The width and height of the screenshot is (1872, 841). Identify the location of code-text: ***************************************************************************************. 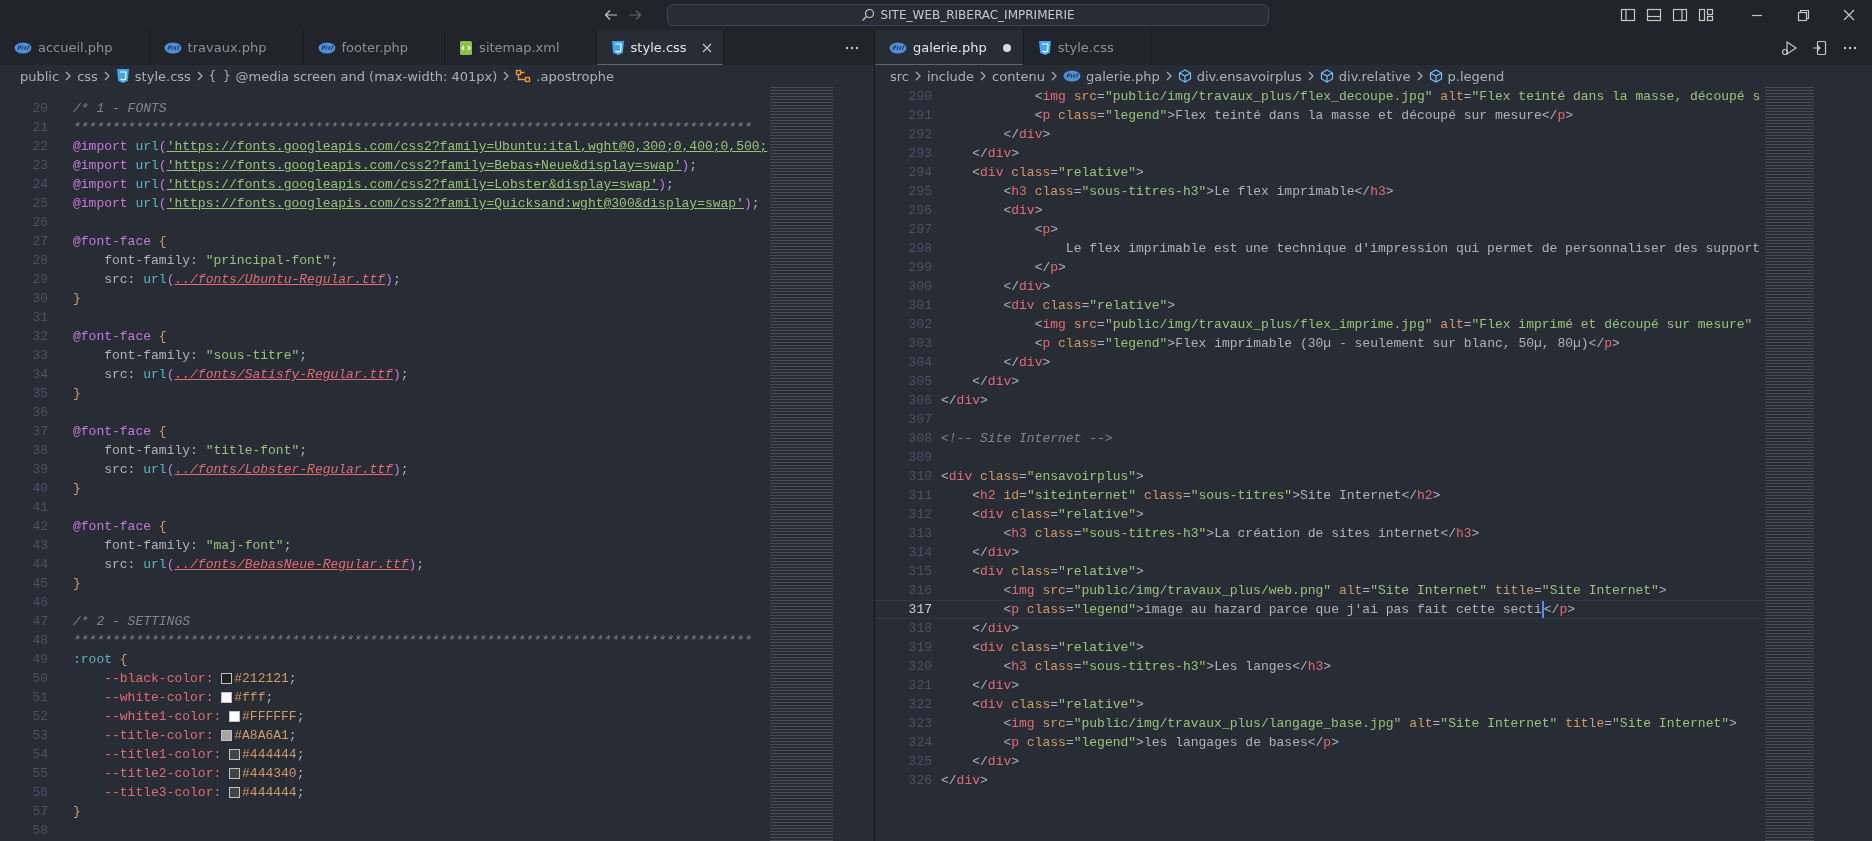
(412, 641).